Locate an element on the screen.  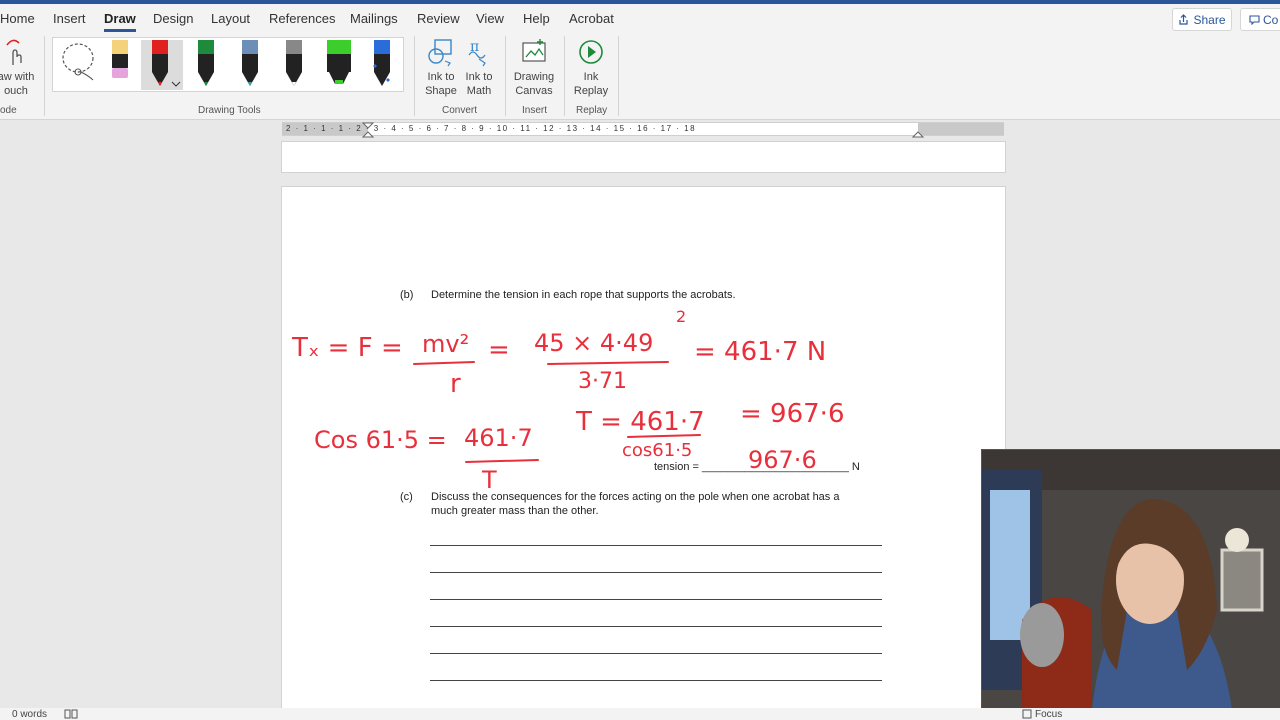
pen-grey-tool is located at coordinates (294, 65).